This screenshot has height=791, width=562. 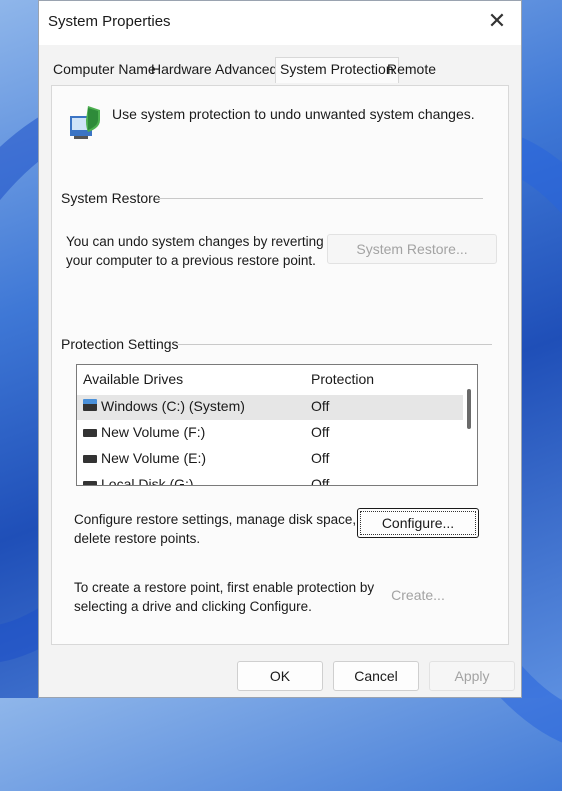 I want to click on tab-system-protection: System Protection, so click(x=337, y=70).